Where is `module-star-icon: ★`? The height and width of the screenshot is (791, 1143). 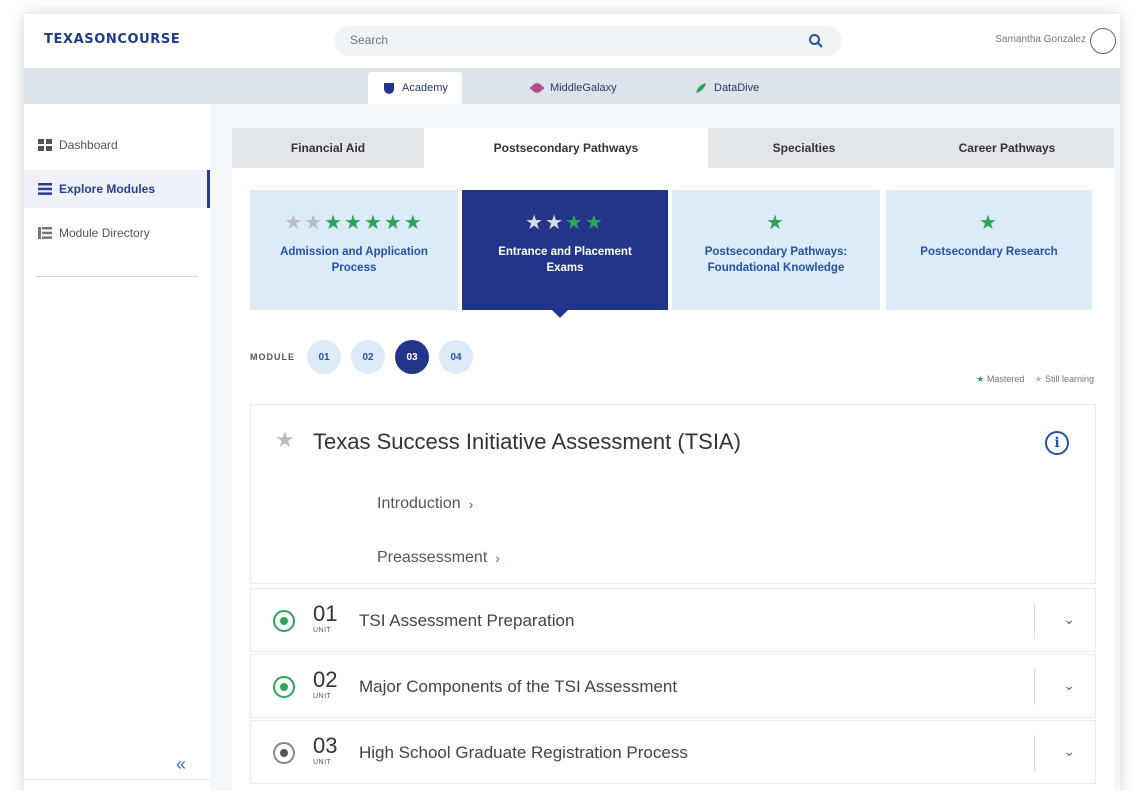 module-star-icon: ★ is located at coordinates (285, 439).